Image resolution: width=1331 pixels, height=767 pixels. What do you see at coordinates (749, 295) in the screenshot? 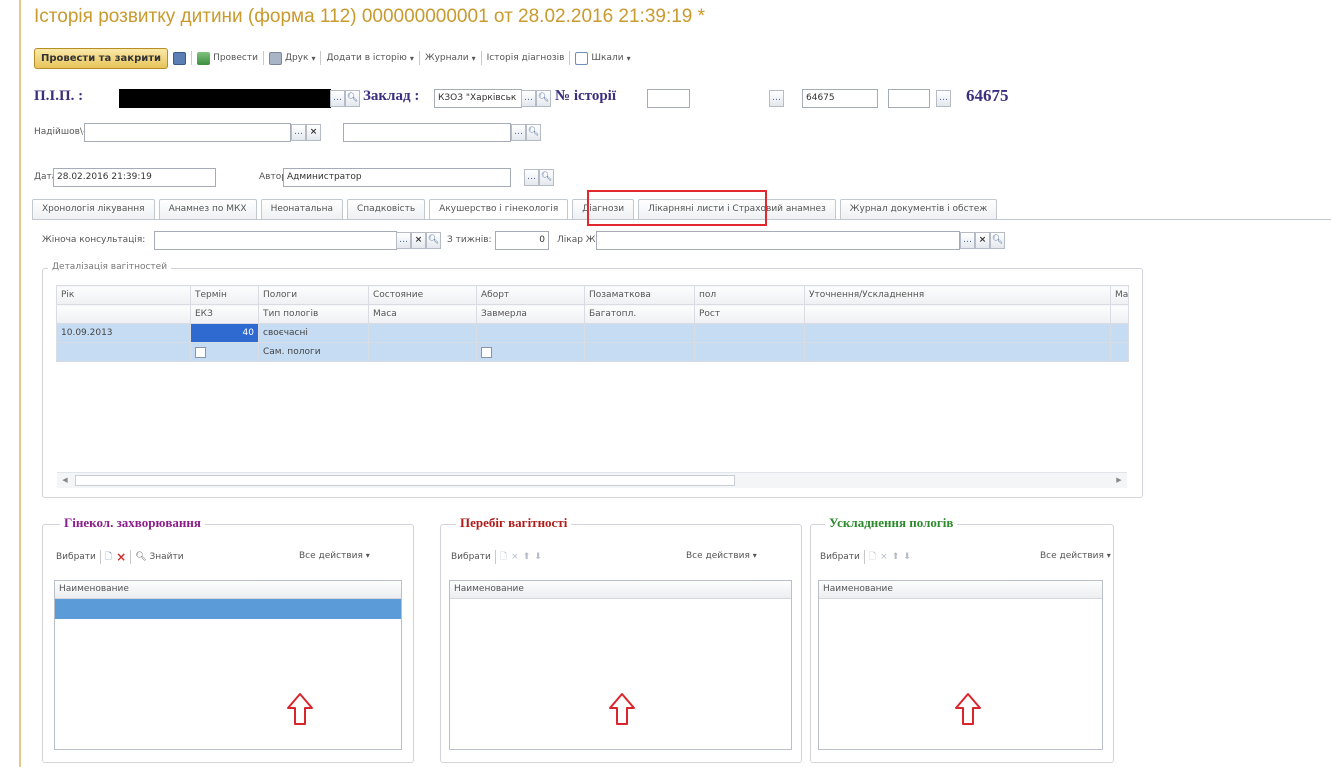
I see `col-sex: пол` at bounding box center [749, 295].